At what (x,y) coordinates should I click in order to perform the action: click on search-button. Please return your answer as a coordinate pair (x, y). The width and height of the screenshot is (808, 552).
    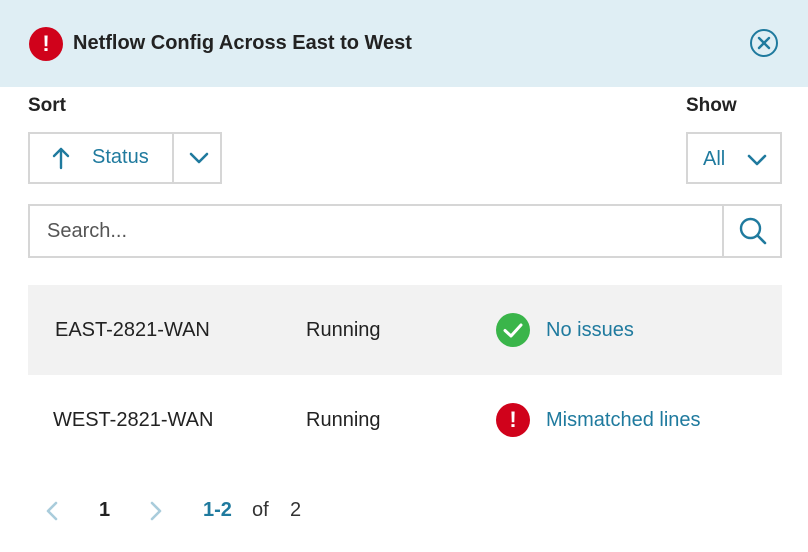
    Looking at the image, I should click on (752, 231).